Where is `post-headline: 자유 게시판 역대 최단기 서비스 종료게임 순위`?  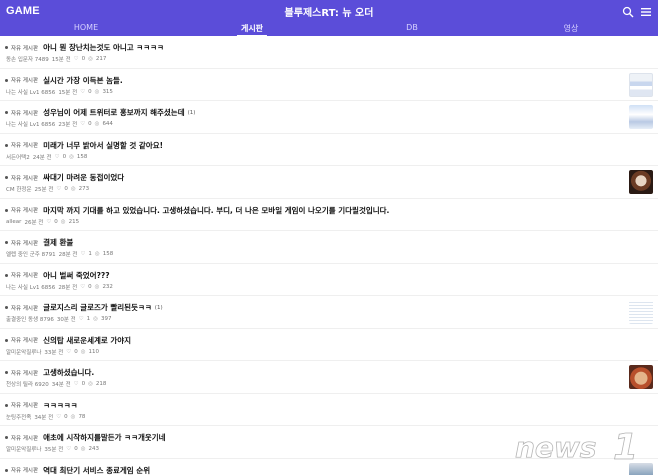 post-headline: 자유 게시판 역대 최단기 서비스 종료게임 순위 is located at coordinates (79, 470).